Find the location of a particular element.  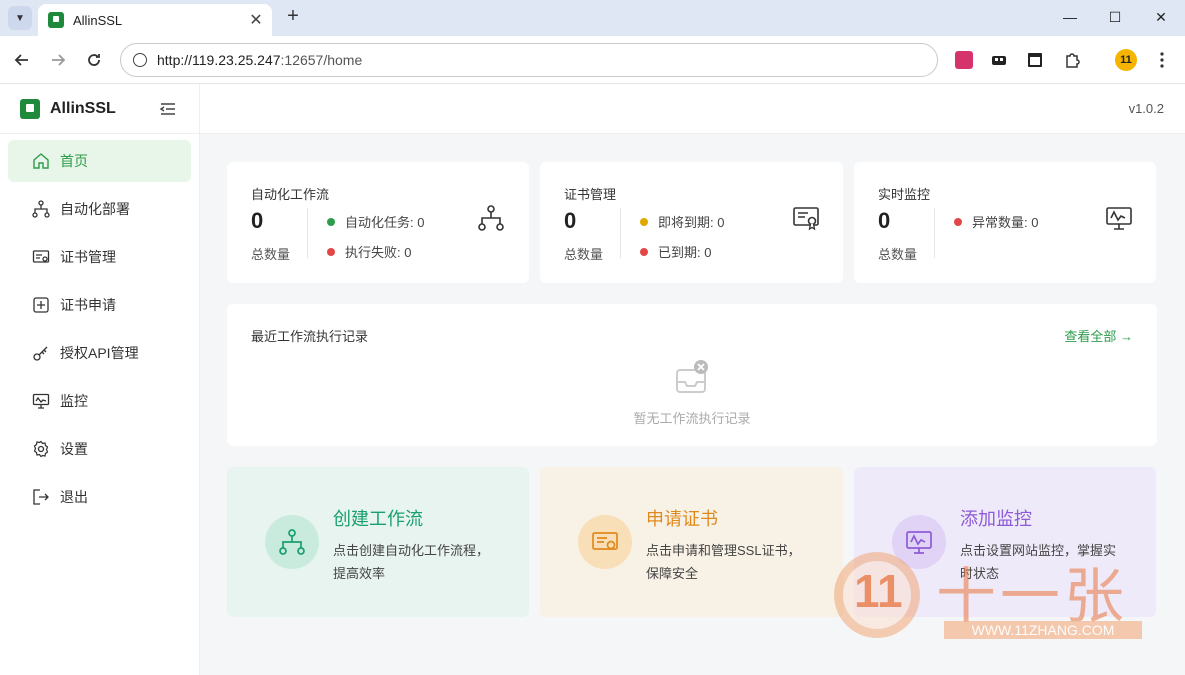

tab-title: AllinSSL is located at coordinates (98, 20).